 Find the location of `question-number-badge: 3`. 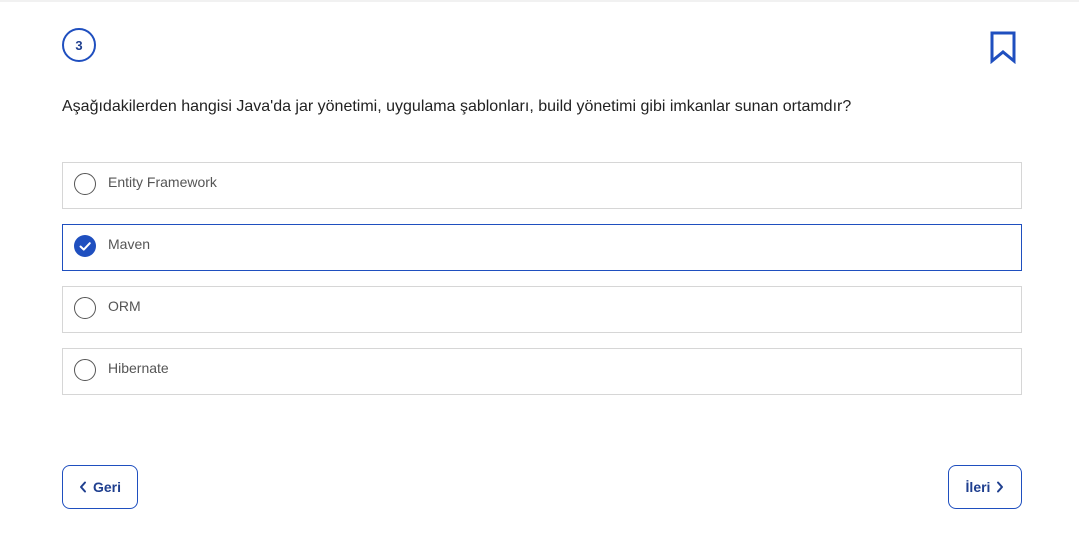

question-number-badge: 3 is located at coordinates (79, 45).